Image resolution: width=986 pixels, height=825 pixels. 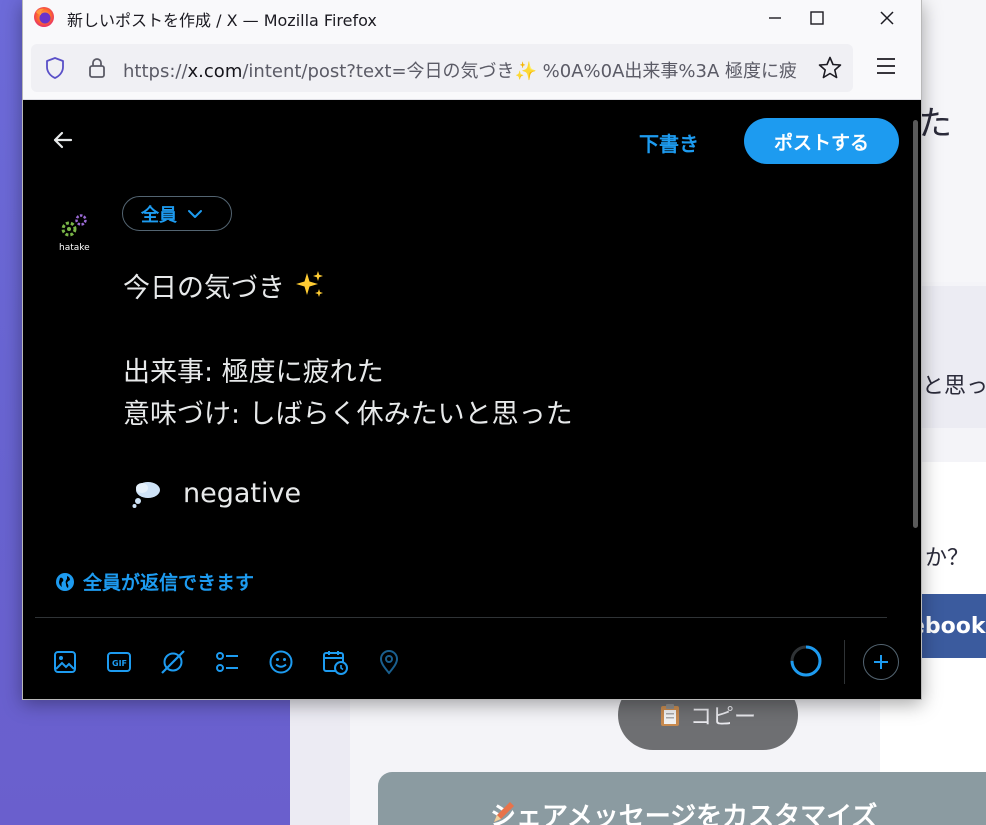 I want to click on minimize-icon, so click(x=775, y=18).